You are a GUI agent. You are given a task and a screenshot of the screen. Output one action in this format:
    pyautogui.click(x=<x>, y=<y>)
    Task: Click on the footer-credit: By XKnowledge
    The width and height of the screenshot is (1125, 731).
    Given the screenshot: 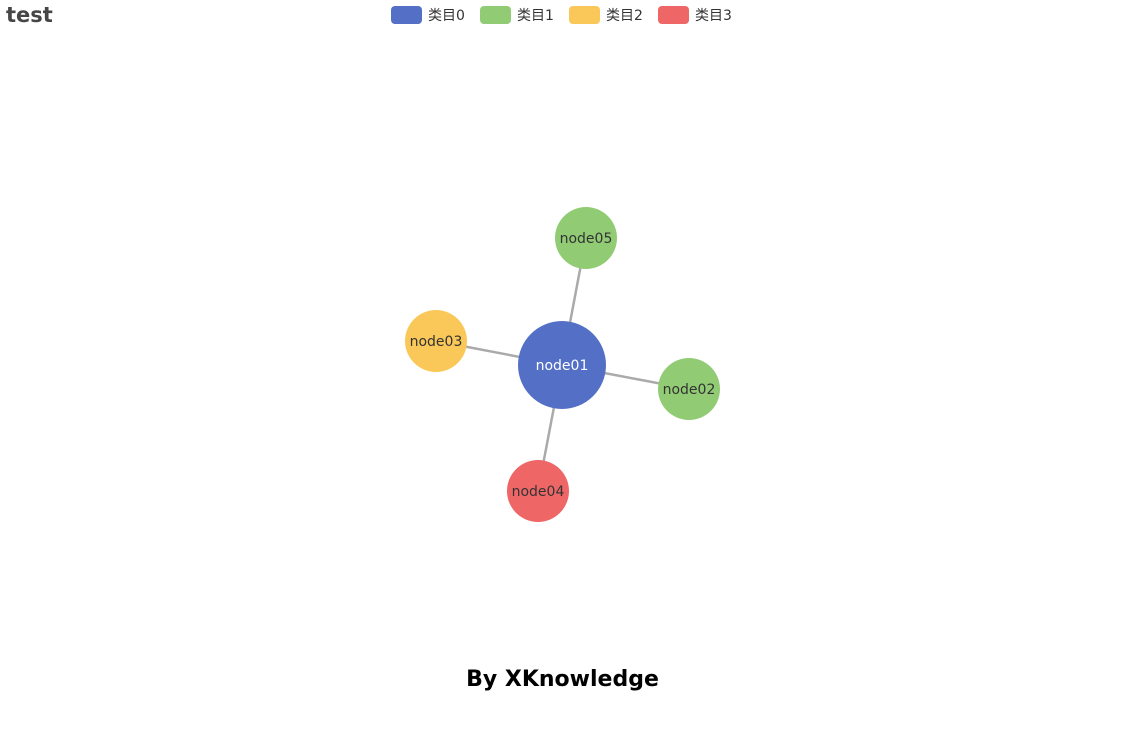 What is the action you would take?
    pyautogui.click(x=562, y=679)
    